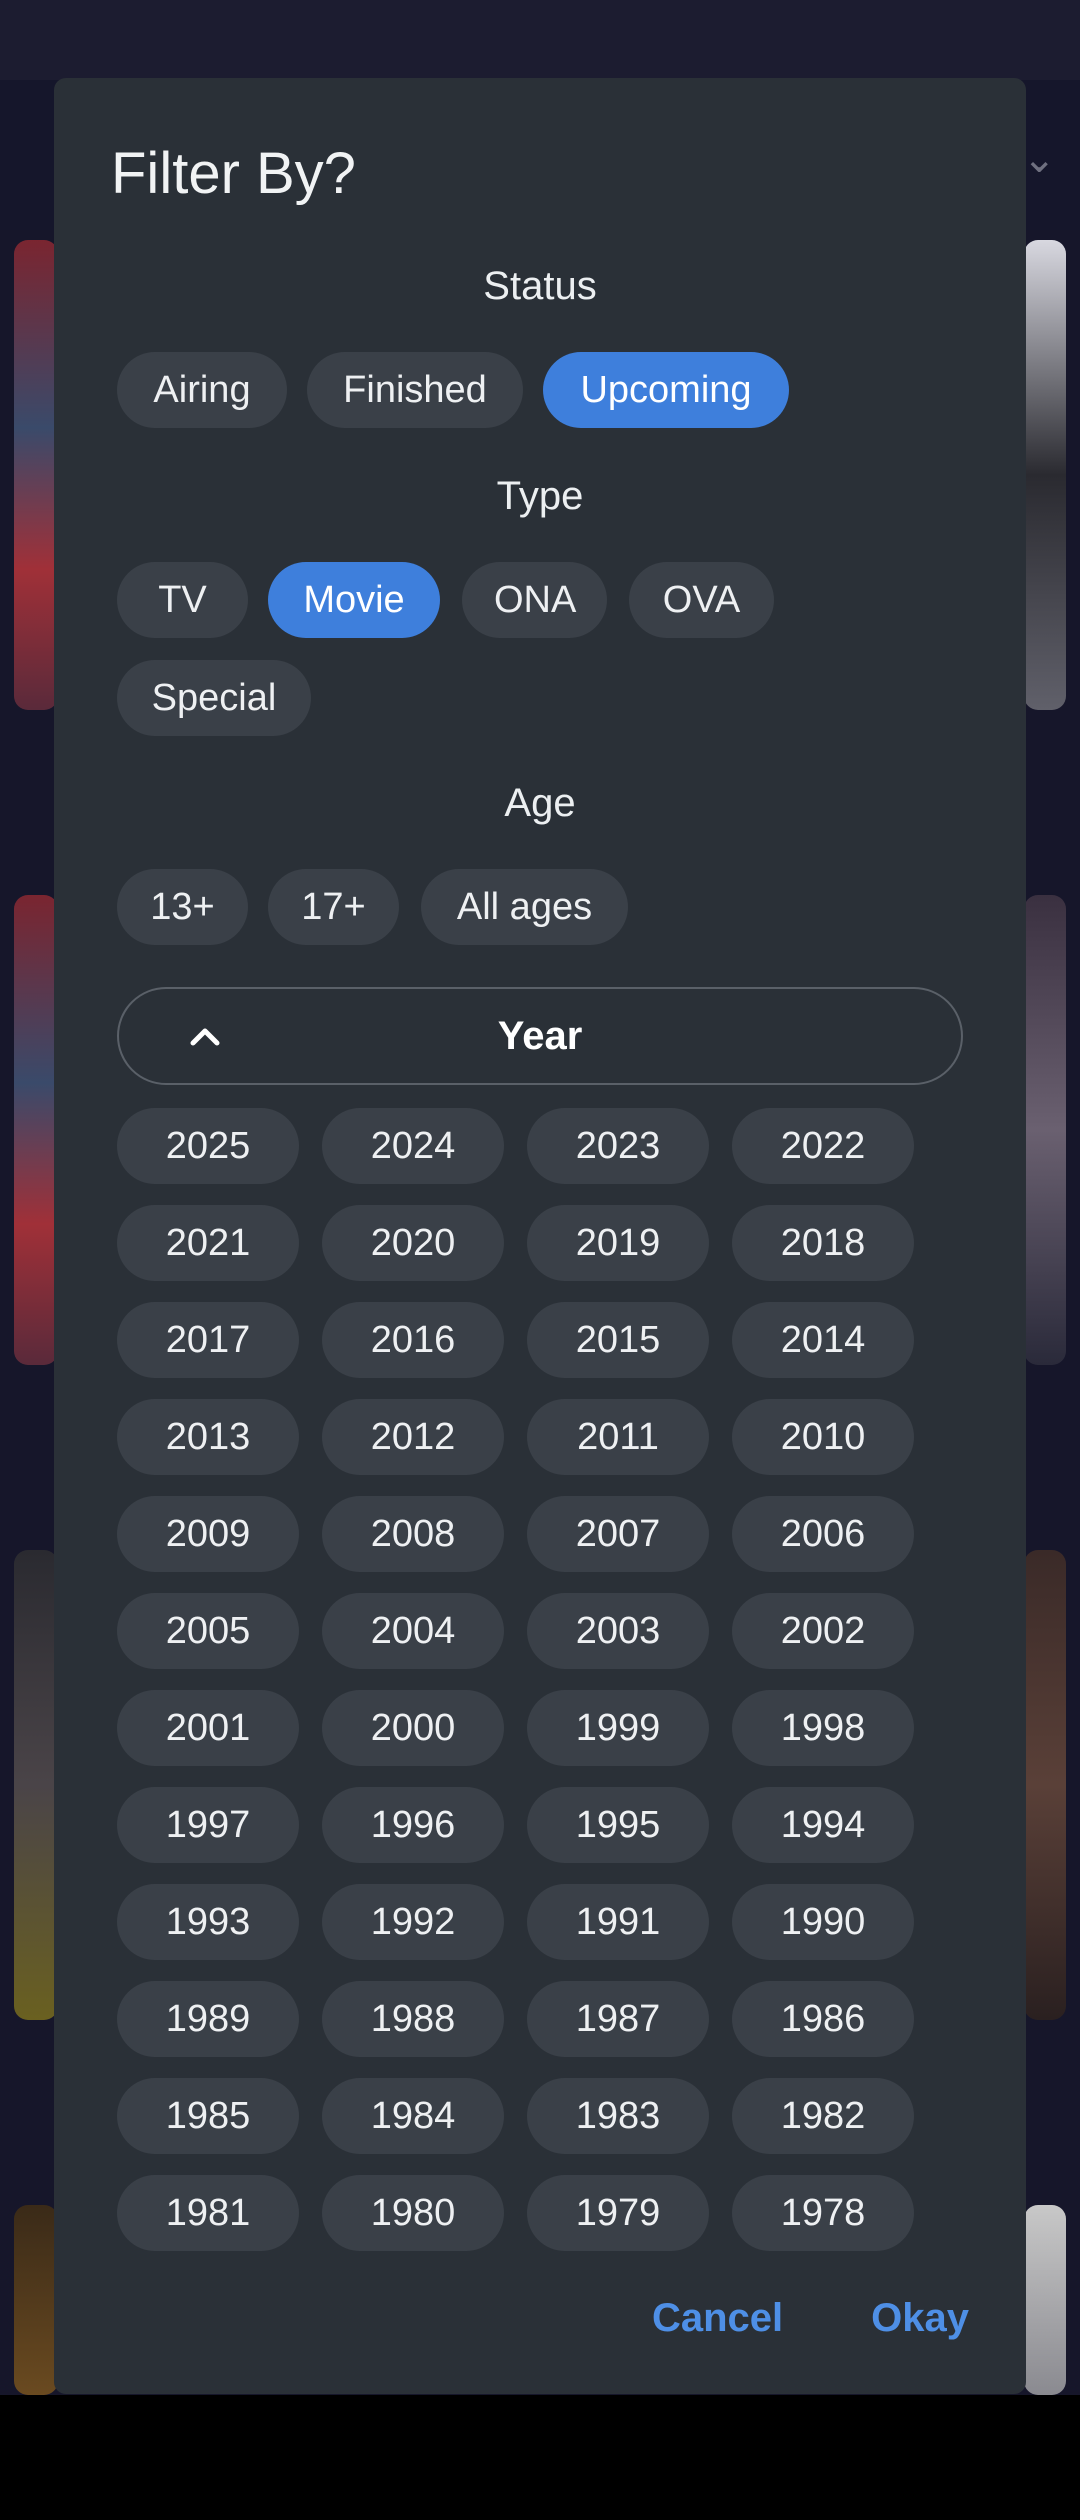 Image resolution: width=1080 pixels, height=2520 pixels. Describe the element at coordinates (413, 1631) in the screenshot. I see `year-chip: 2004` at that location.